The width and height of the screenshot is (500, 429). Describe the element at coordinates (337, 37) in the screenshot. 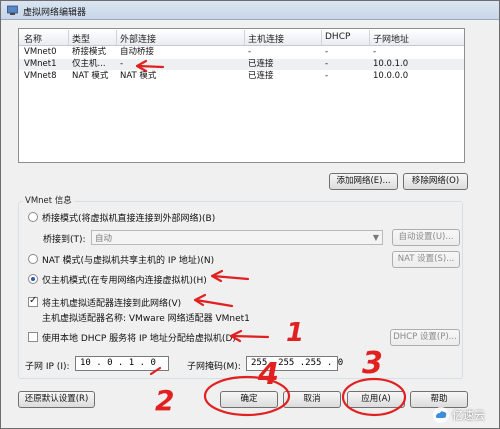

I see `col-header-dhcp: DHCP` at that location.